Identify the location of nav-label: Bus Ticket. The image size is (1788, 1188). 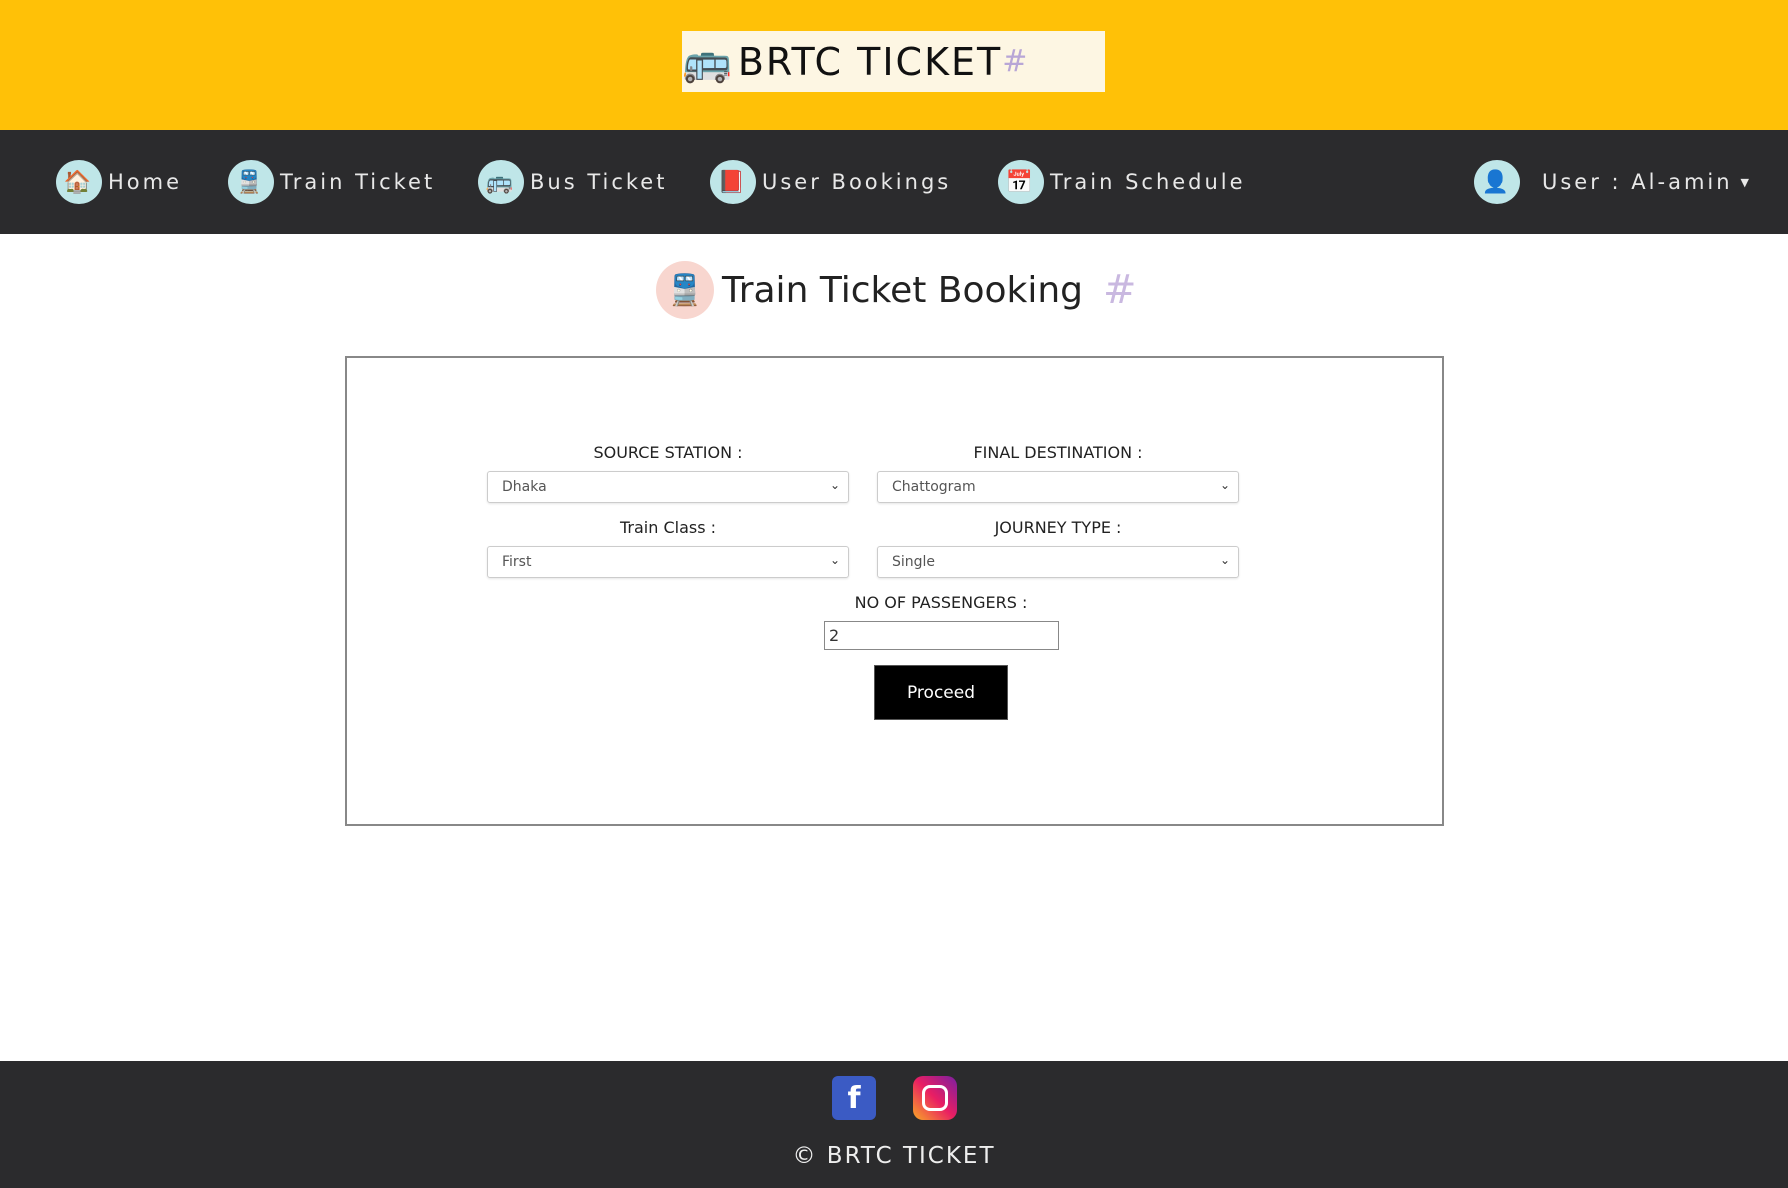
(599, 182).